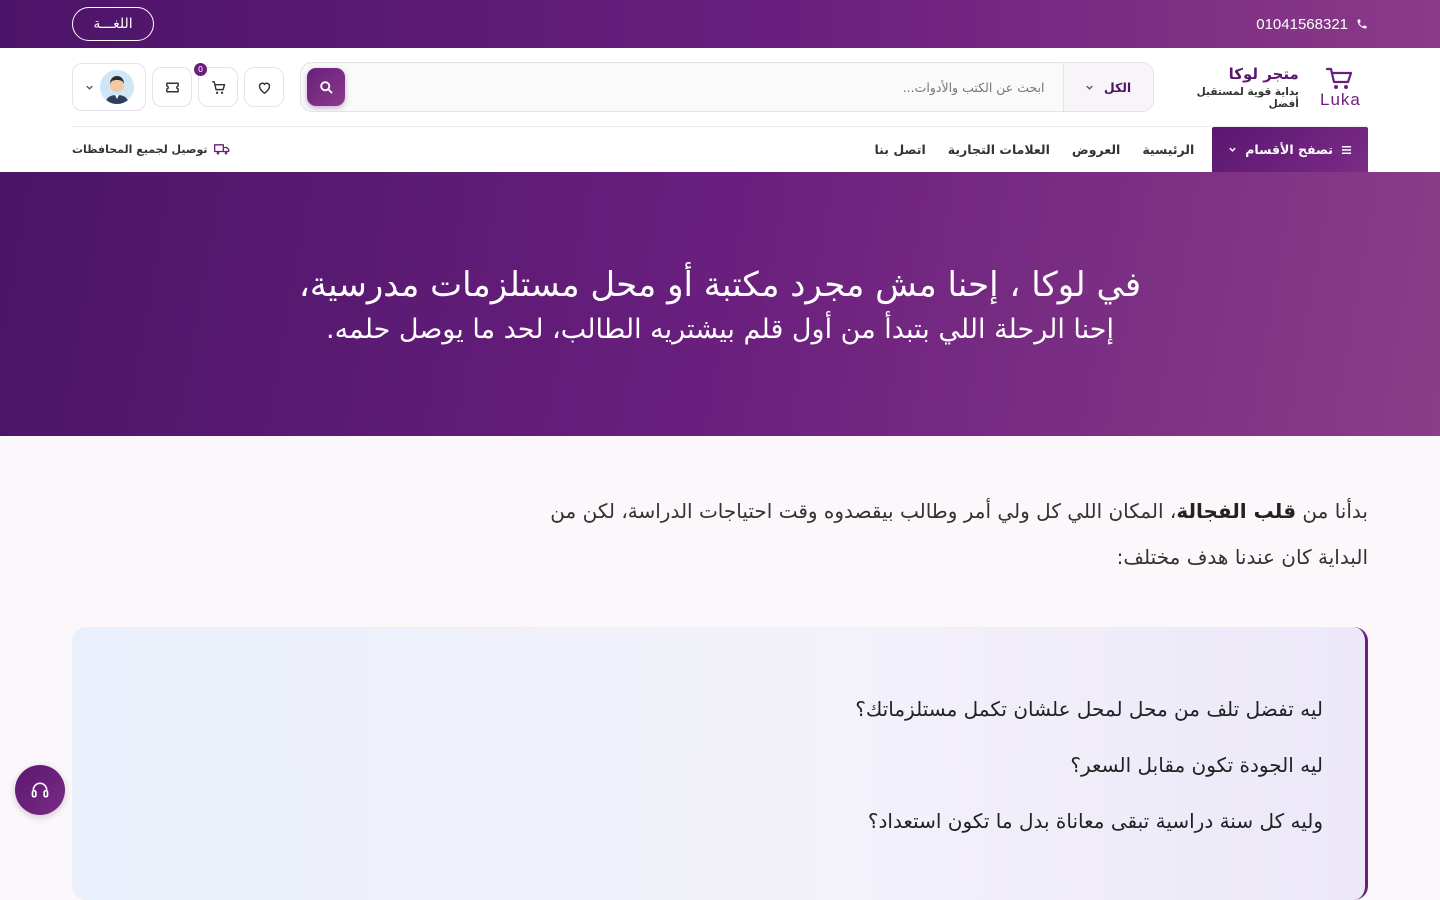 The height and width of the screenshot is (900, 1440). What do you see at coordinates (1096, 149) in the screenshot?
I see `nav-link-offers: العروض` at bounding box center [1096, 149].